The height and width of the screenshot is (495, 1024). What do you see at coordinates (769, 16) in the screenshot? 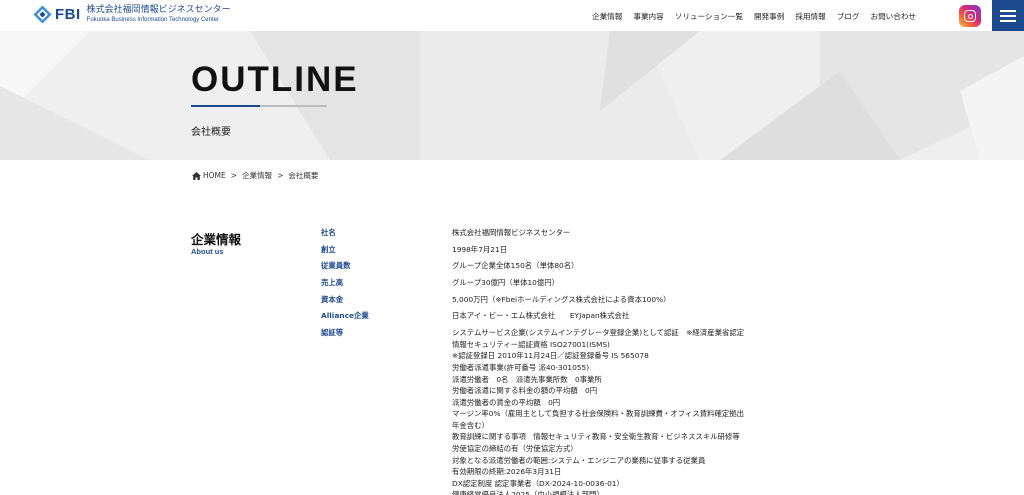
I see `nav-item-cases: 開発事例` at bounding box center [769, 16].